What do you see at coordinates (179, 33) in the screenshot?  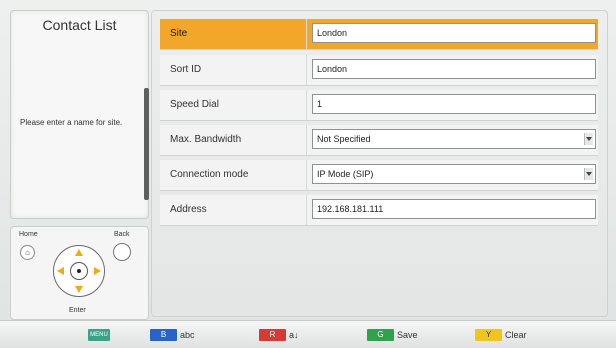 I see `row-label: Site` at bounding box center [179, 33].